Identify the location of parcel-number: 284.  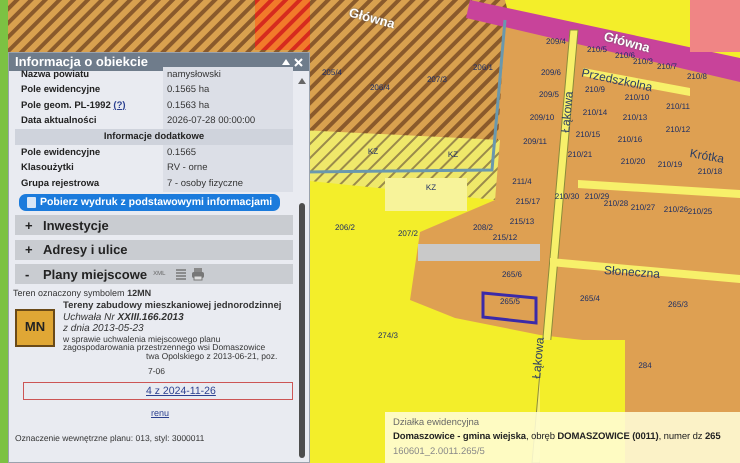
(645, 366).